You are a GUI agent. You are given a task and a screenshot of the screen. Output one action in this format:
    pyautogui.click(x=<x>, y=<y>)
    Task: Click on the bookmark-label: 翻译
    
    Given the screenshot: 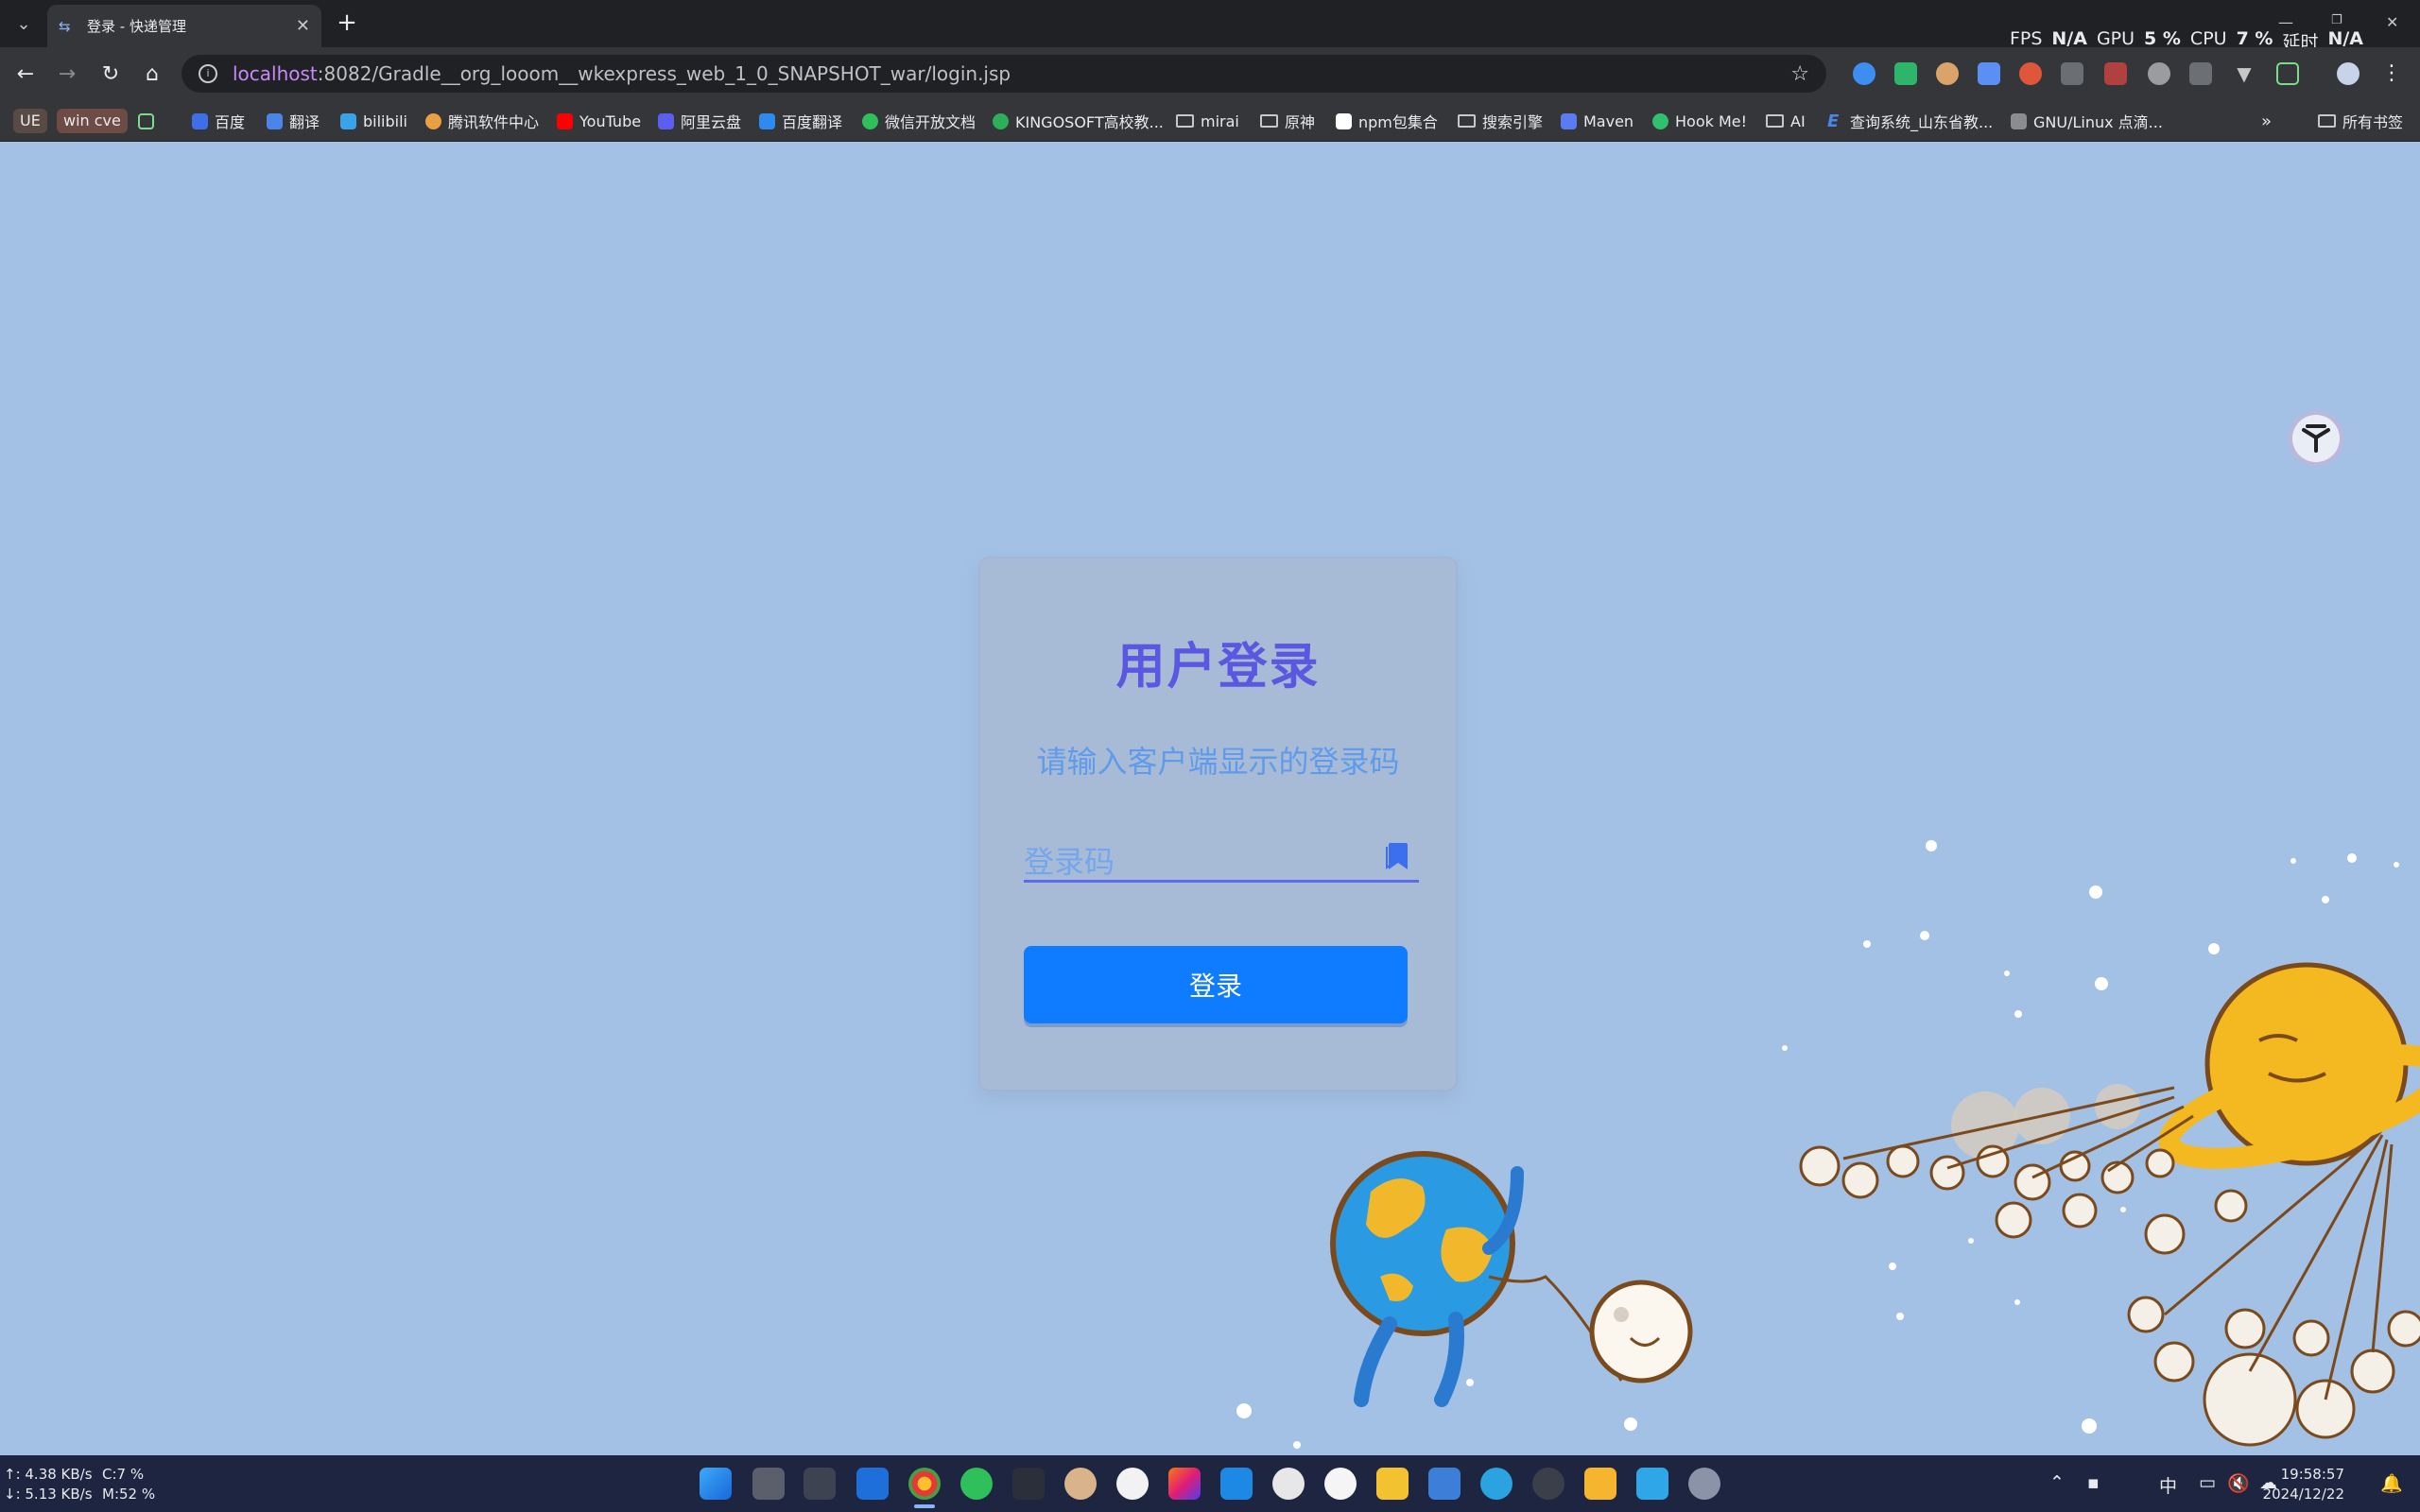 What is the action you would take?
    pyautogui.click(x=304, y=122)
    